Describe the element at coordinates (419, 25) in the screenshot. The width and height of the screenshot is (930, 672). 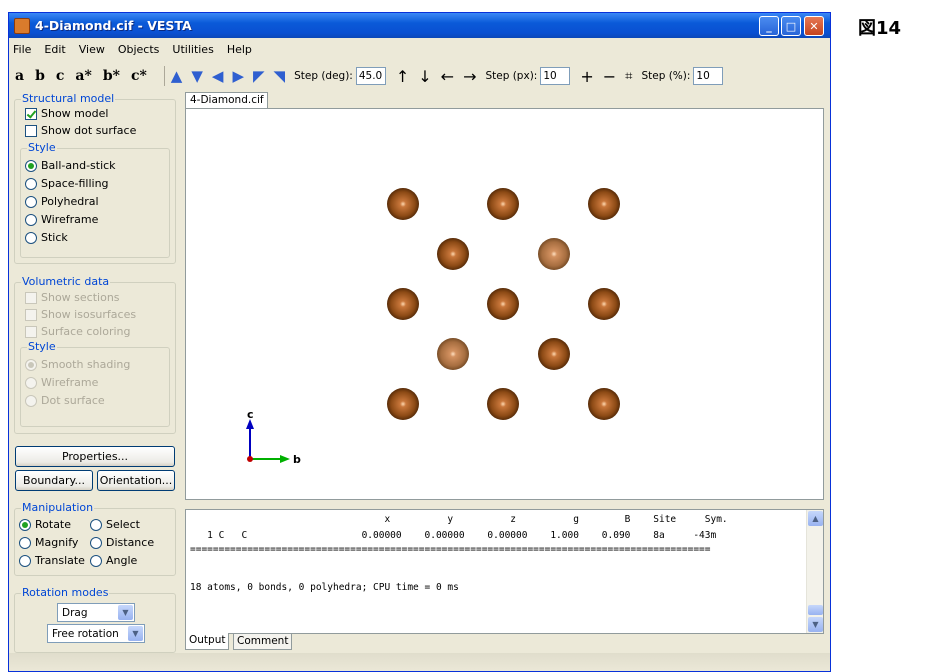
I see `title-bar: 4-Diamond.cif - VESTA _ □ ✕` at that location.